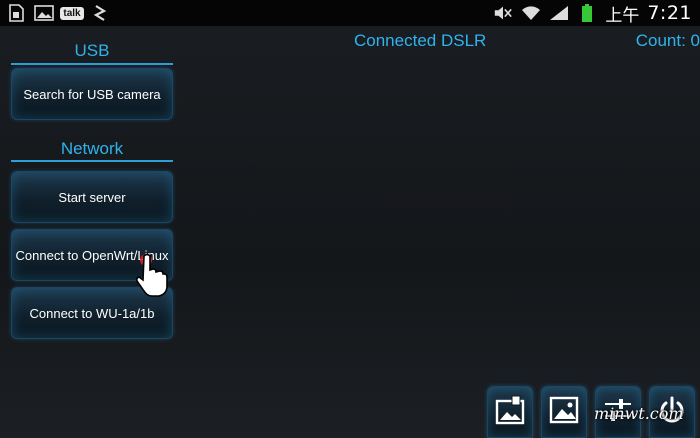  Describe the element at coordinates (669, 13) in the screenshot. I see `status-time: 7:21` at that location.